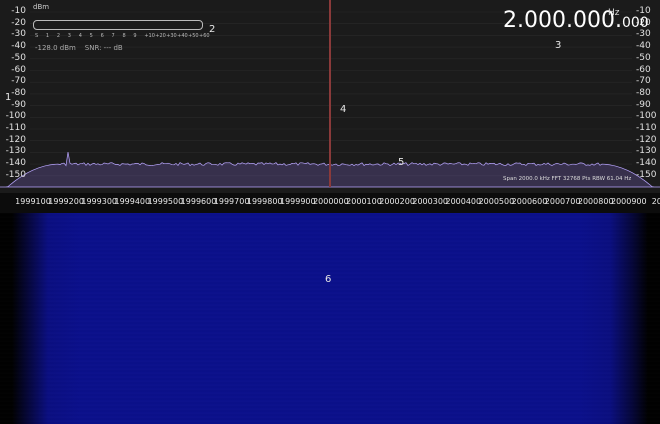 The width and height of the screenshot is (660, 424). I want to click on annotation-marker-3: 3, so click(558, 45).